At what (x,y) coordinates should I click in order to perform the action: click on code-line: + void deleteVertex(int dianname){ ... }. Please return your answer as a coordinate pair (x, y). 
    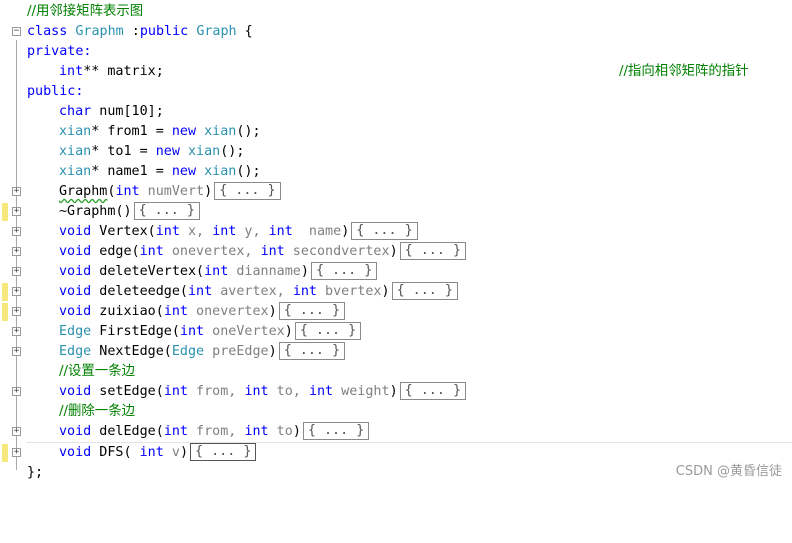
    Looking at the image, I should click on (396, 272).